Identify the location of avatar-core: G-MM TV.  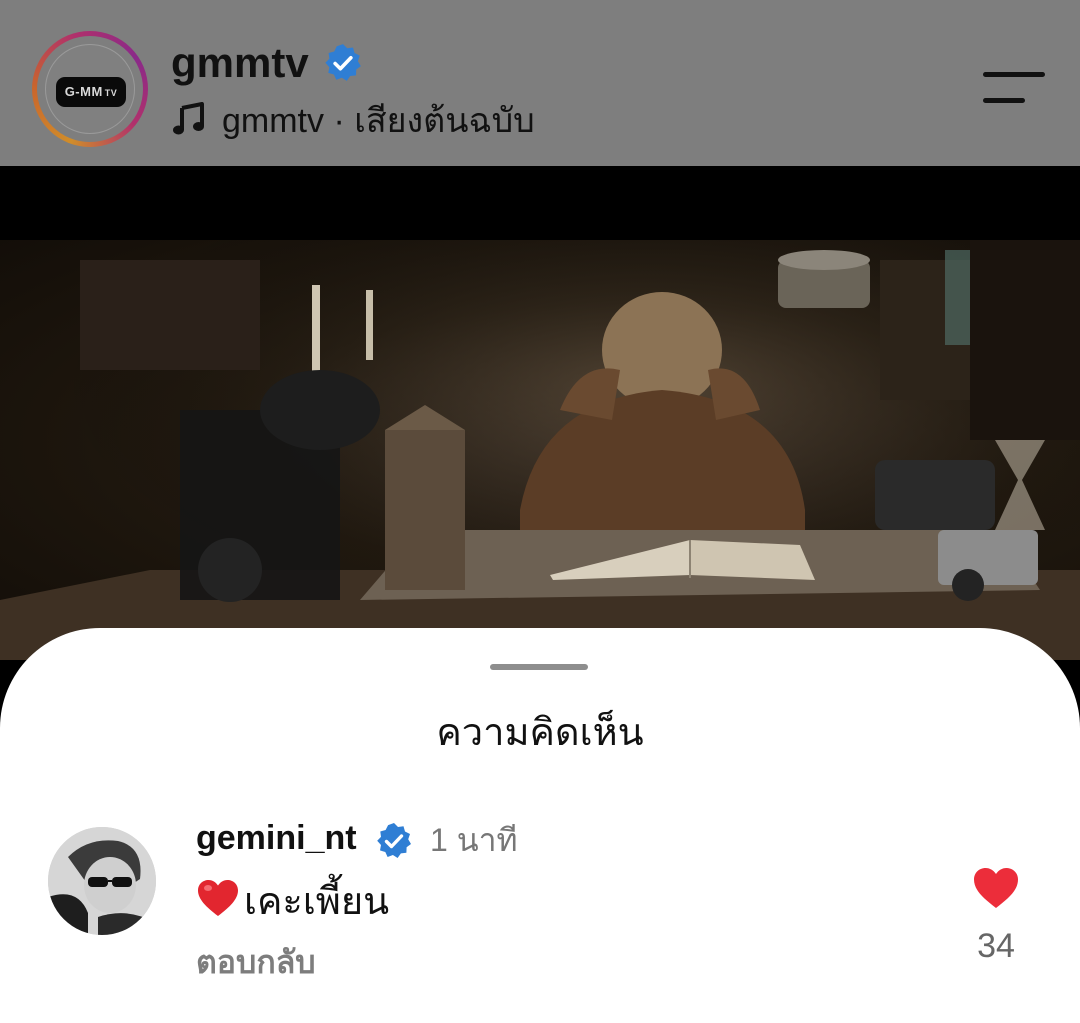
(90, 89).